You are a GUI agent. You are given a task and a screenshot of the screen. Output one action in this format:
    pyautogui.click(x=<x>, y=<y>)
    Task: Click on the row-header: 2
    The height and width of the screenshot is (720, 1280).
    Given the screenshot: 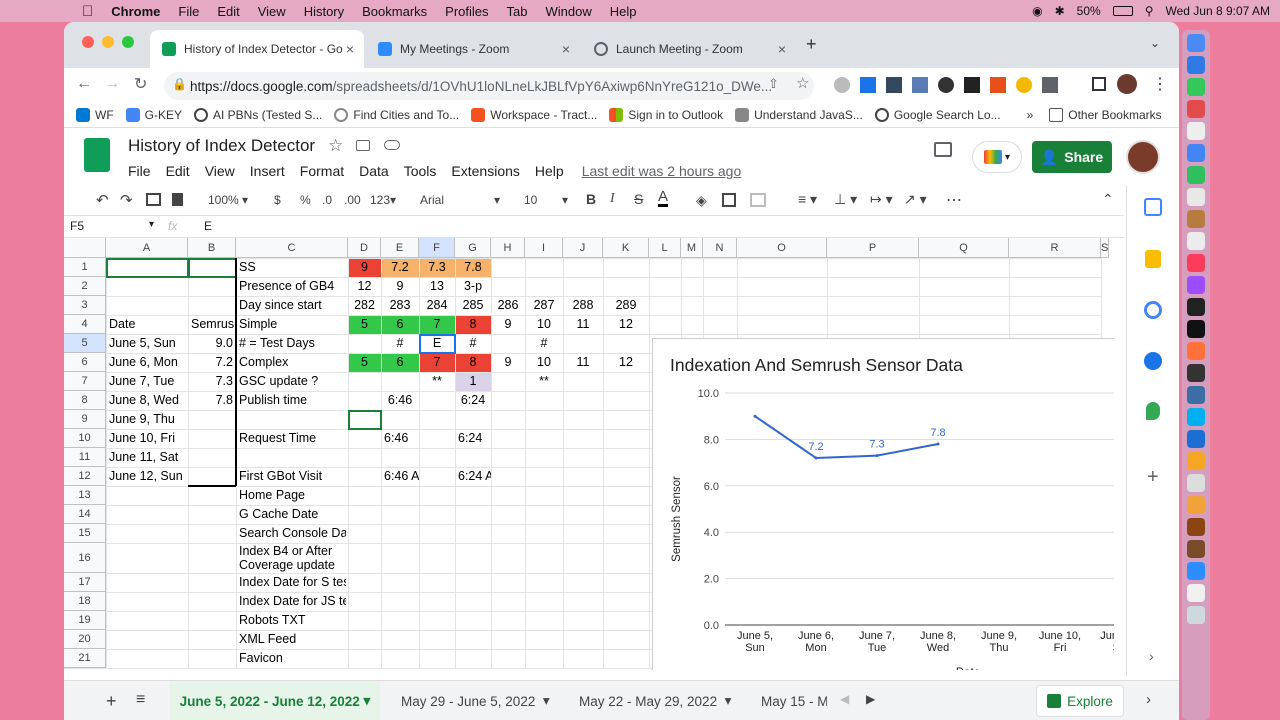 What is the action you would take?
    pyautogui.click(x=85, y=286)
    